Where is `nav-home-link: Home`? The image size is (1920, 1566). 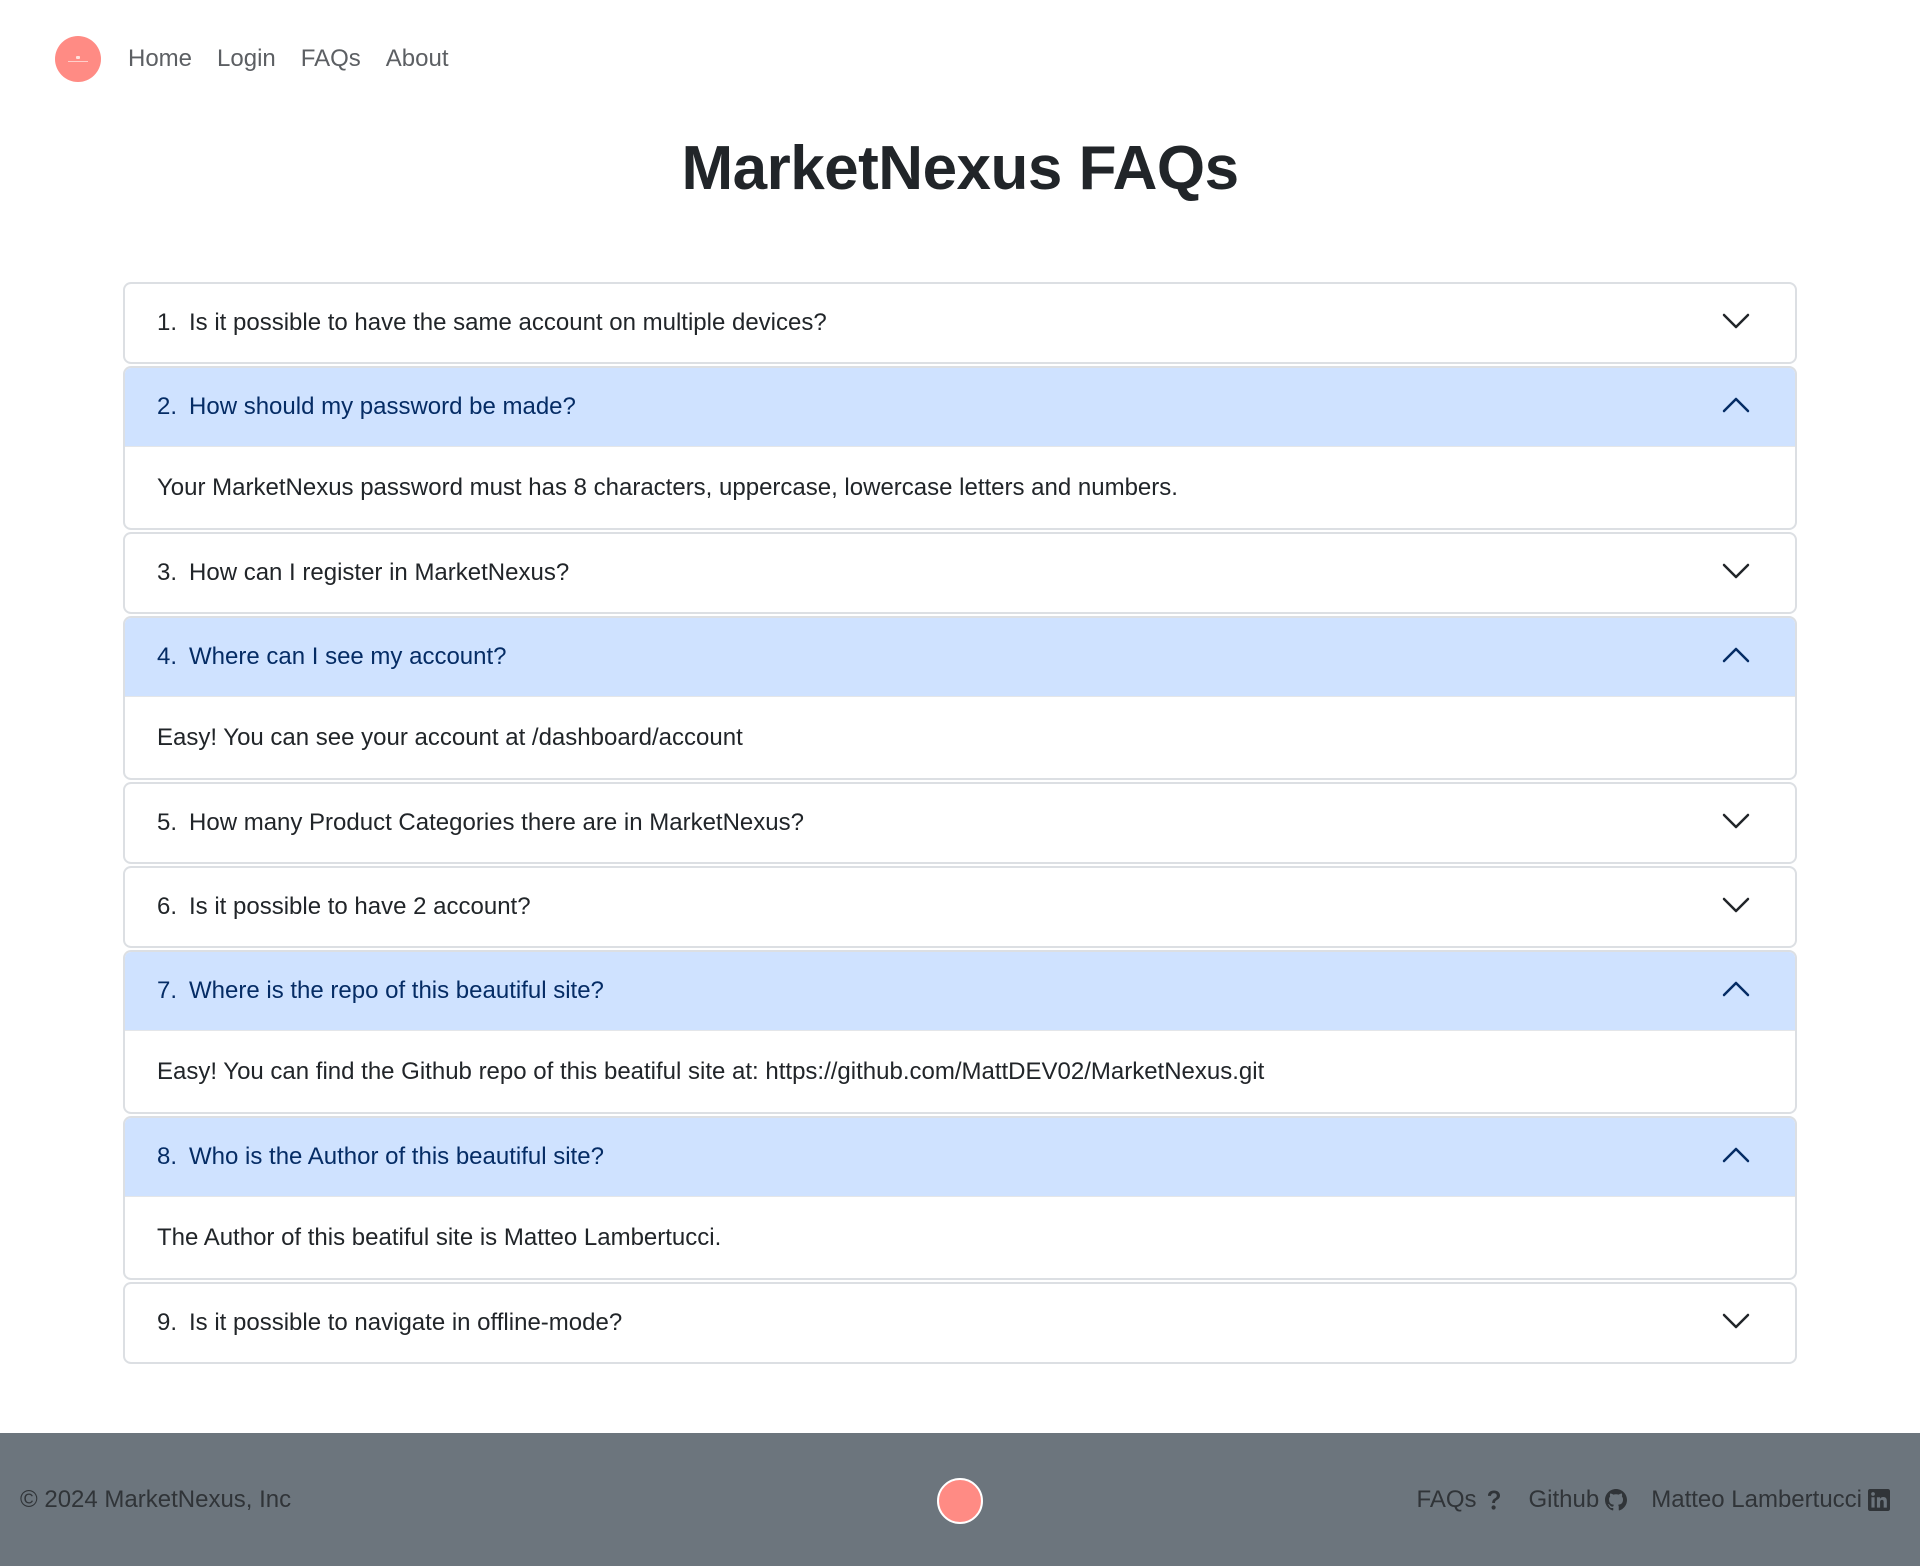 nav-home-link: Home is located at coordinates (160, 59).